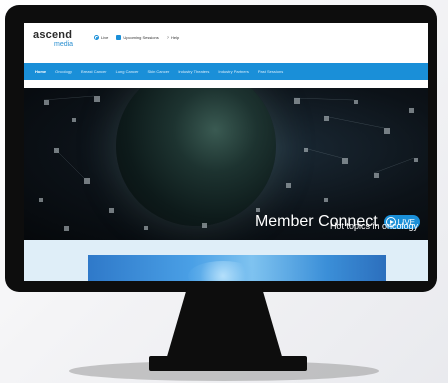 Image resolution: width=448 pixels, height=383 pixels. What do you see at coordinates (159, 71) in the screenshot?
I see `nav-item-skin-cancer: Skin Cancer` at bounding box center [159, 71].